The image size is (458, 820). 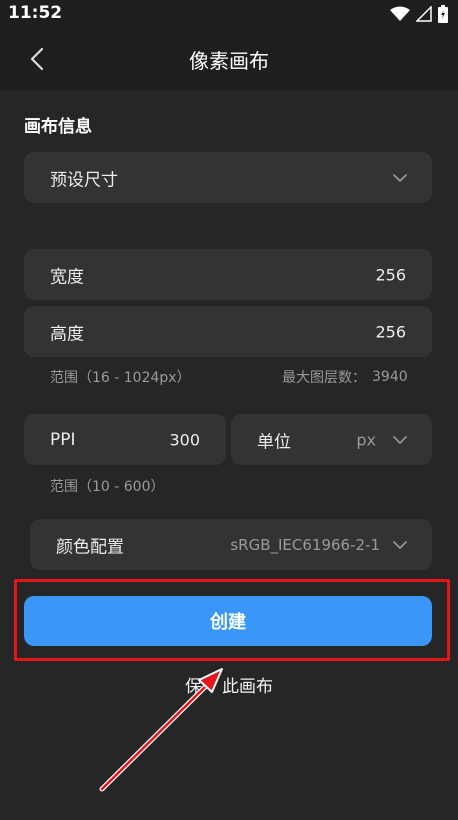 What do you see at coordinates (247, 687) in the screenshot?
I see `save-canvas-text-right: 此画布` at bounding box center [247, 687].